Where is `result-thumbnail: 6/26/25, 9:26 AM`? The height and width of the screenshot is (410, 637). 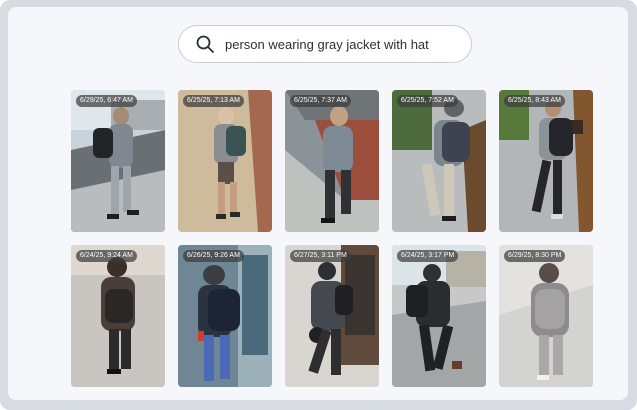
result-thumbnail: 6/26/25, 9:26 AM is located at coordinates (225, 316).